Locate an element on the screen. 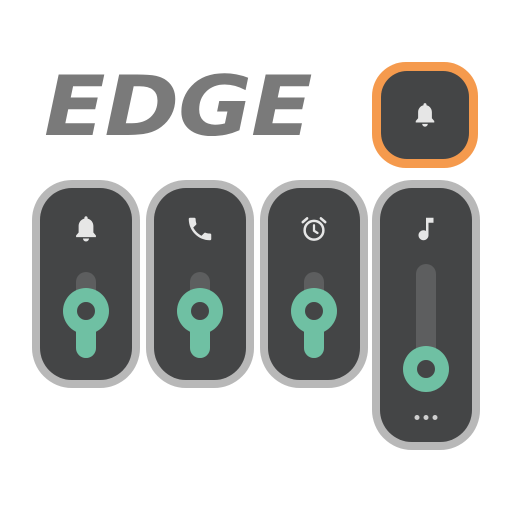  edge-logo: EDGE is located at coordinates (178, 107).